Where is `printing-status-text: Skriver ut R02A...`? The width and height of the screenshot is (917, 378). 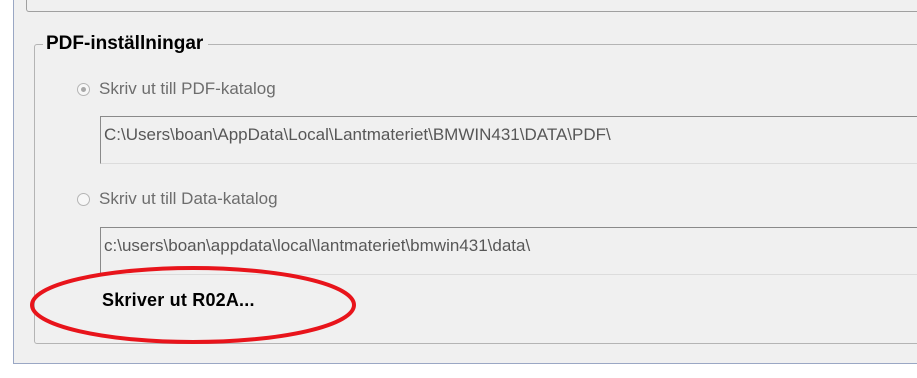 printing-status-text: Skriver ut R02A... is located at coordinates (178, 300).